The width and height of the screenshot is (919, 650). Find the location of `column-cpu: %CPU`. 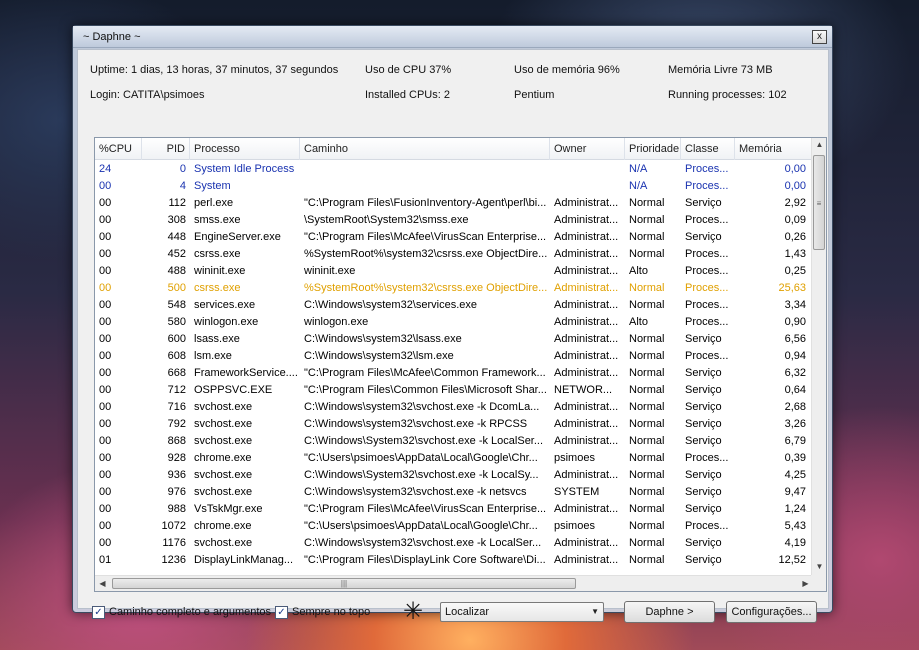

column-cpu: %CPU is located at coordinates (118, 149).